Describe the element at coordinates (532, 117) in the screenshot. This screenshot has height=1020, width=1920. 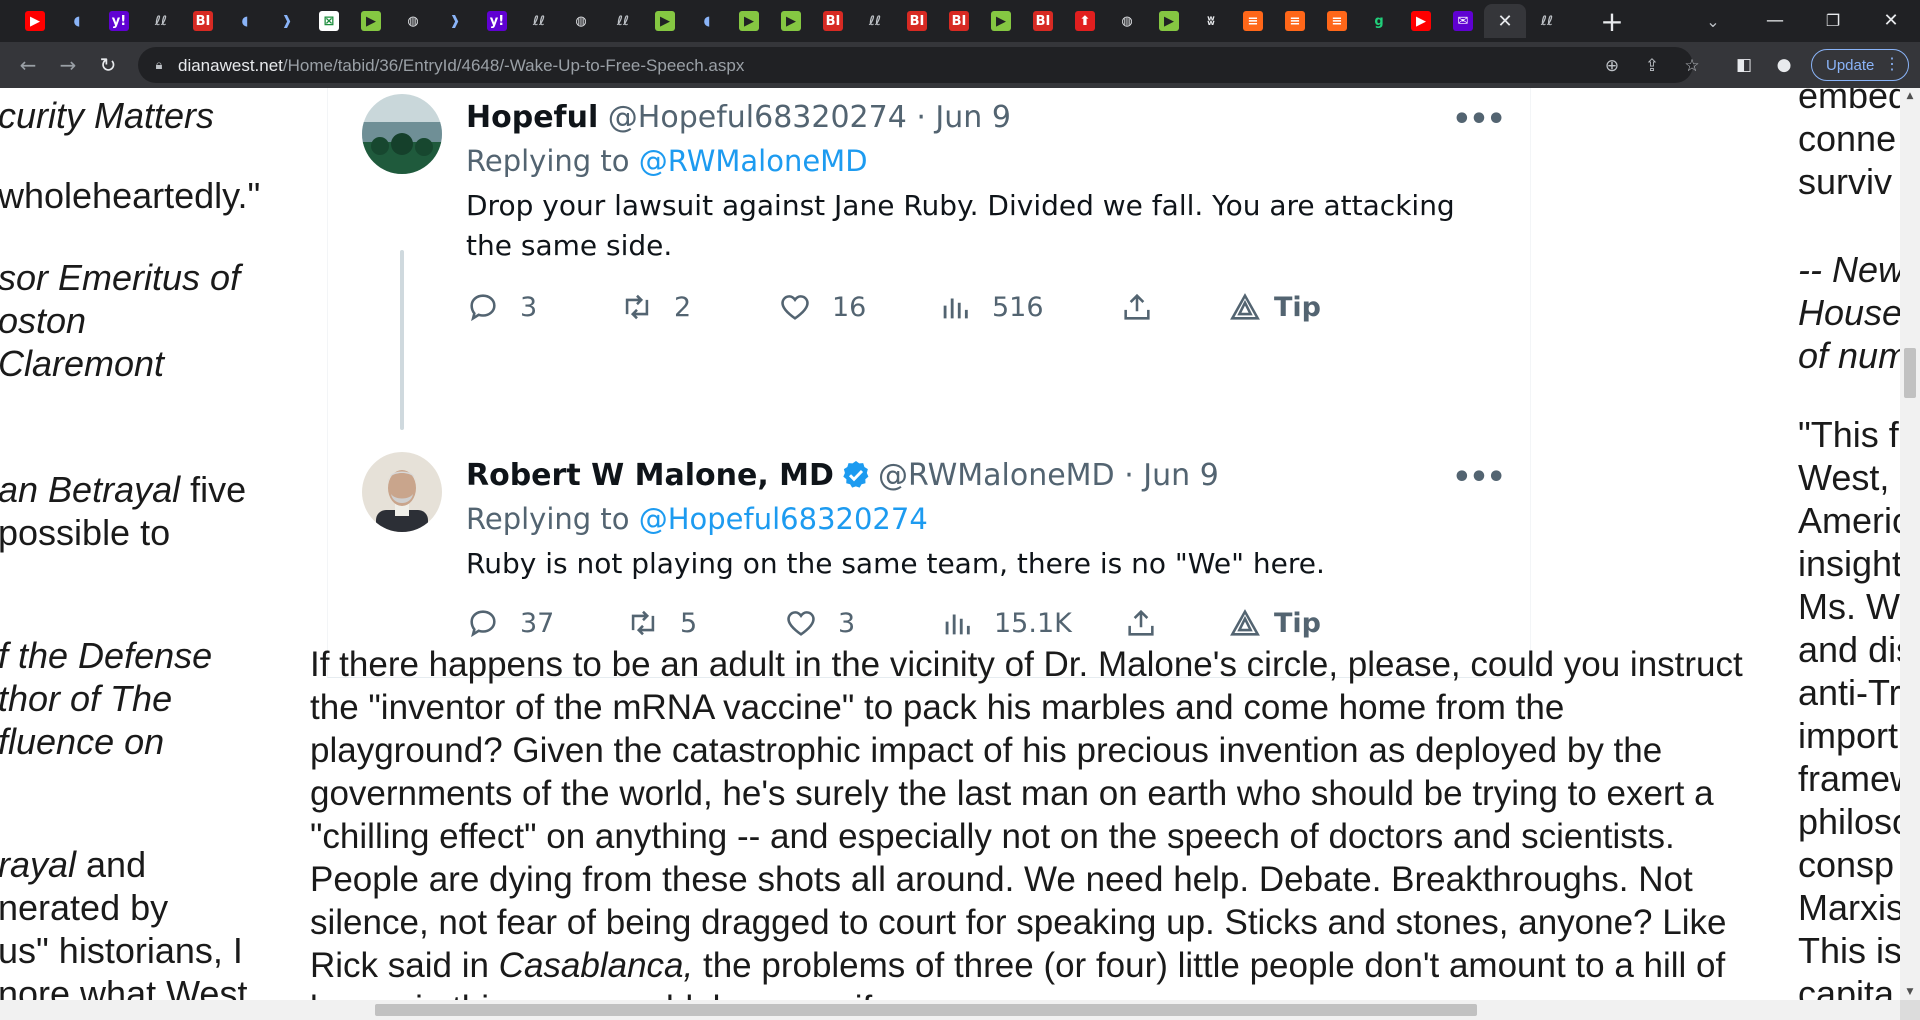
I see `tweet-author-name: Hopeful` at that location.